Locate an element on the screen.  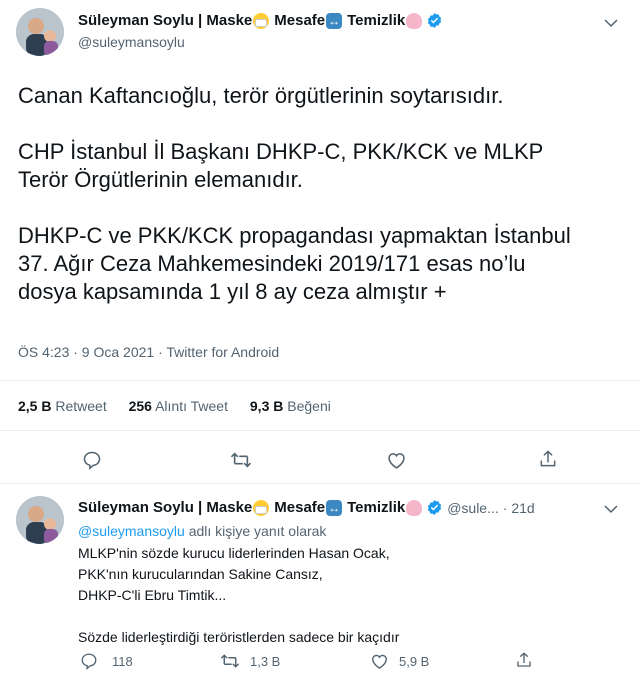
author-name-line: Süleyman Soylu | Maske Mesafe ↔ Temizlik is located at coordinates (260, 20).